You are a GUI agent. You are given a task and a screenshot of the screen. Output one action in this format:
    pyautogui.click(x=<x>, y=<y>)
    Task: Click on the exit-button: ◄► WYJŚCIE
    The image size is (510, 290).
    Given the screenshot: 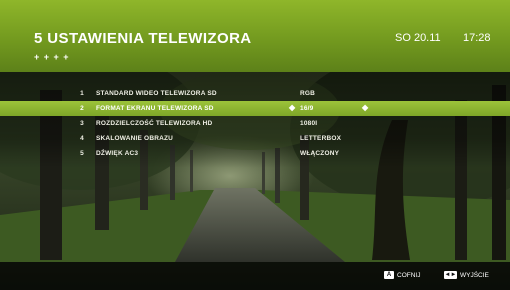 What is the action you would take?
    pyautogui.click(x=466, y=275)
    